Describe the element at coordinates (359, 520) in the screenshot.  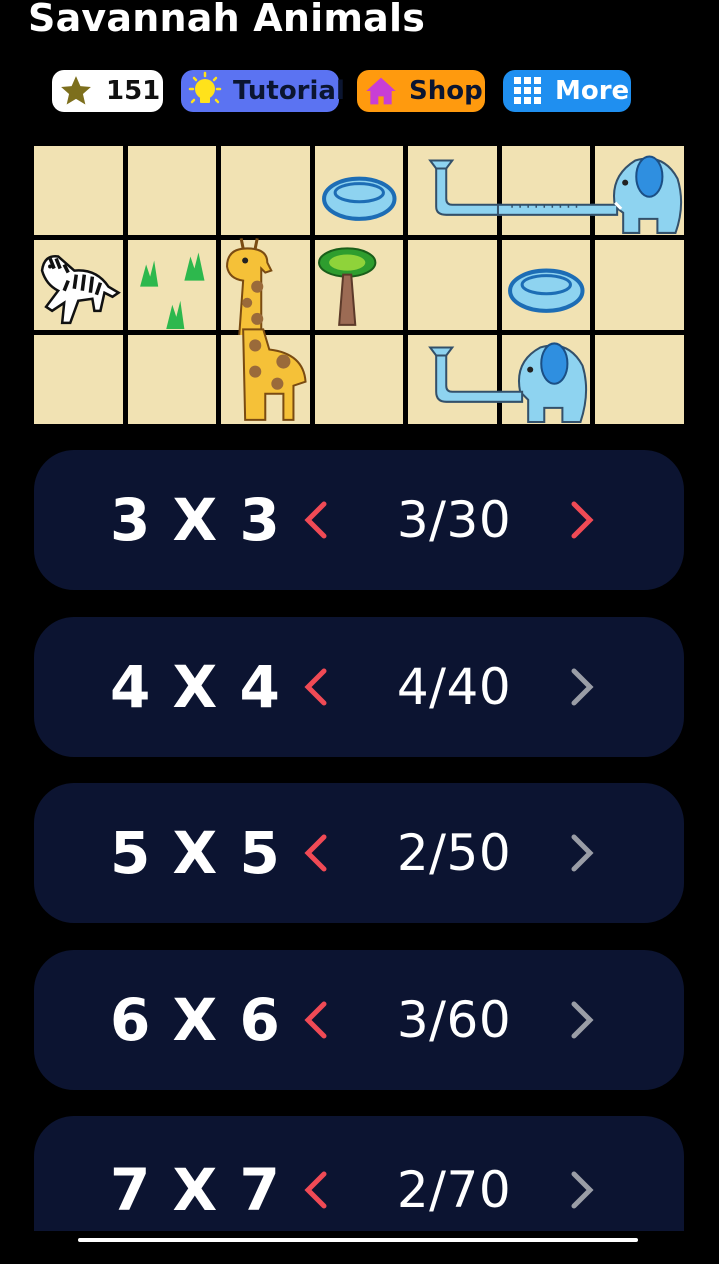
I see `level-card-3x3: 3 X 3 3/30` at that location.